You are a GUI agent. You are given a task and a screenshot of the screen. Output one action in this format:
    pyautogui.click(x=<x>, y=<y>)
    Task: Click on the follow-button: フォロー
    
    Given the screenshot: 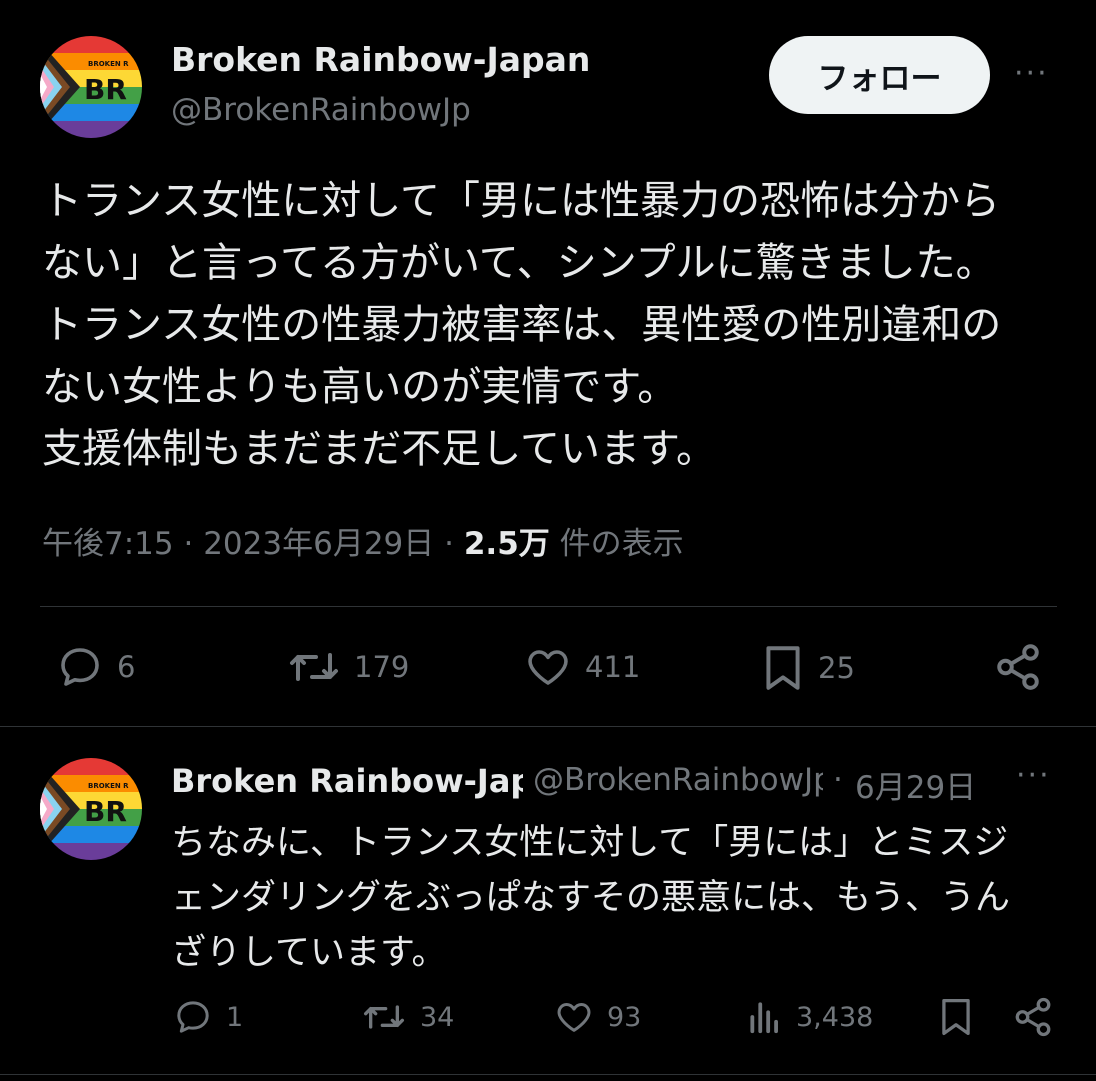 What is the action you would take?
    pyautogui.click(x=879, y=75)
    